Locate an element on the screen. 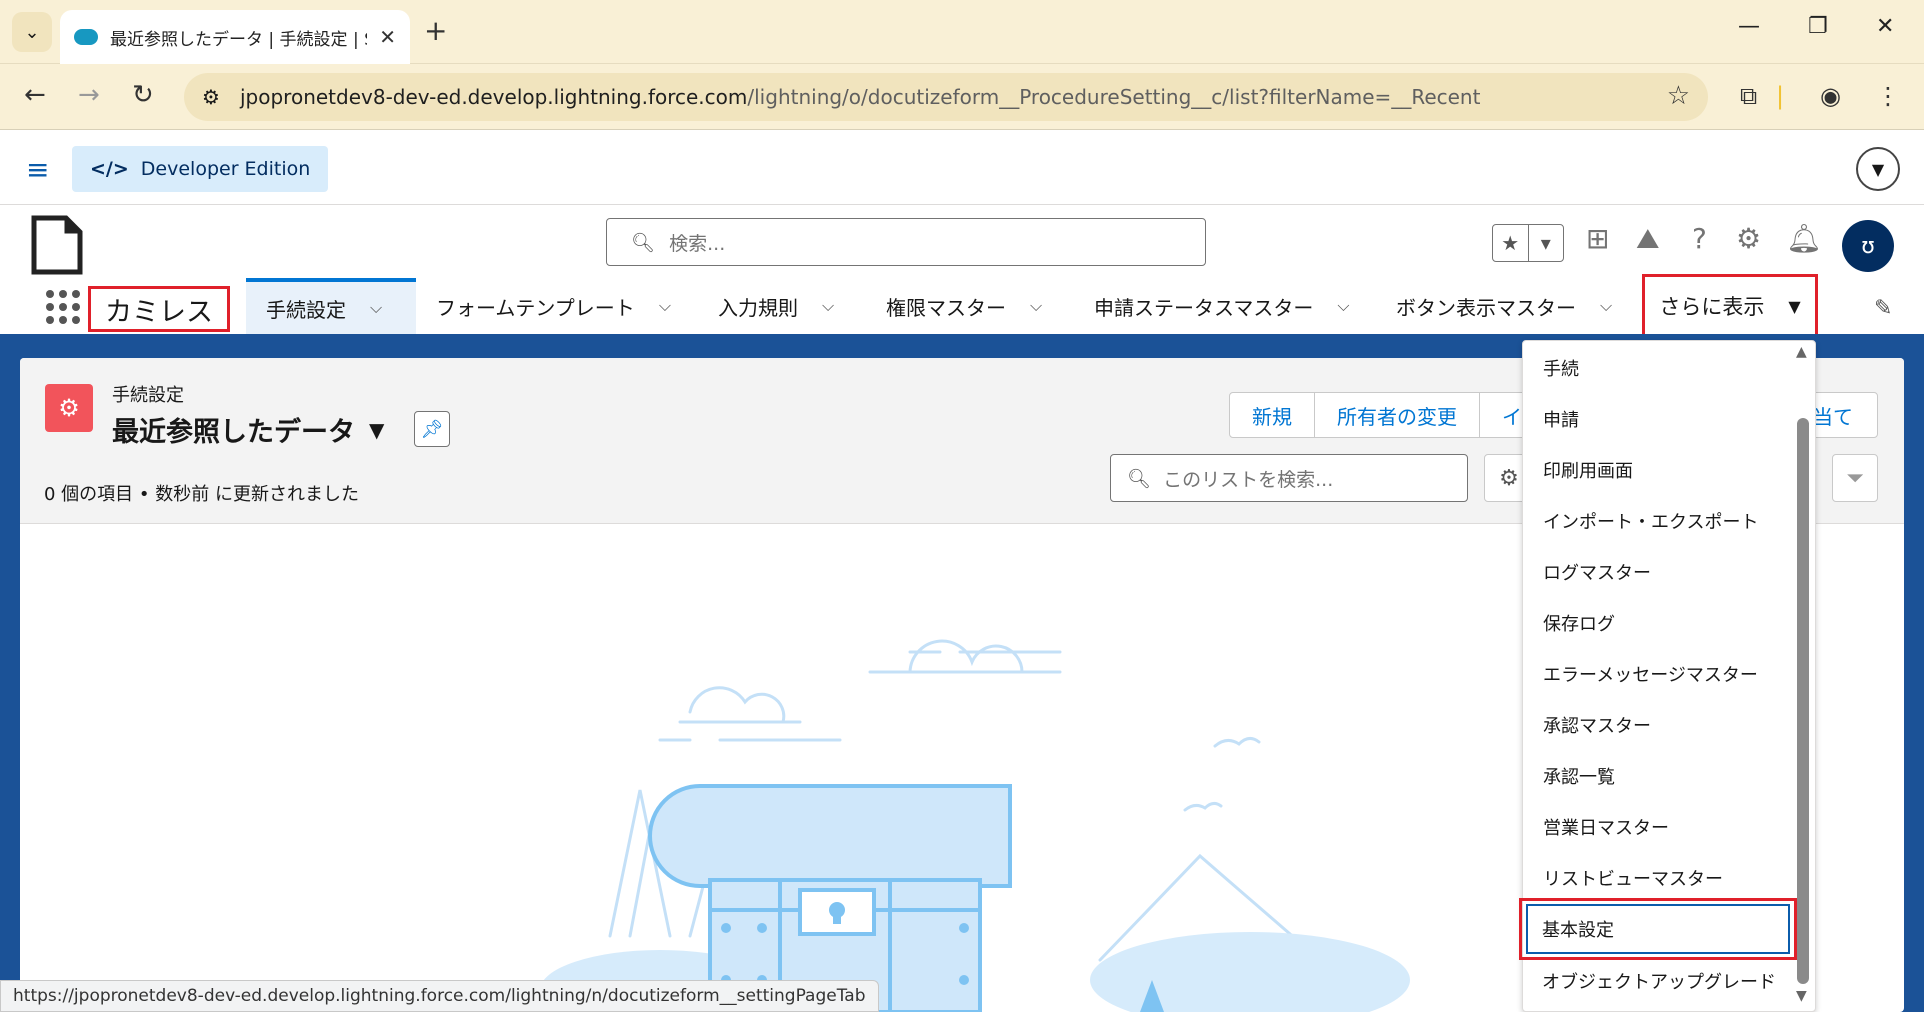  edit-nav-pencil-icon: ✎ is located at coordinates (1883, 308).